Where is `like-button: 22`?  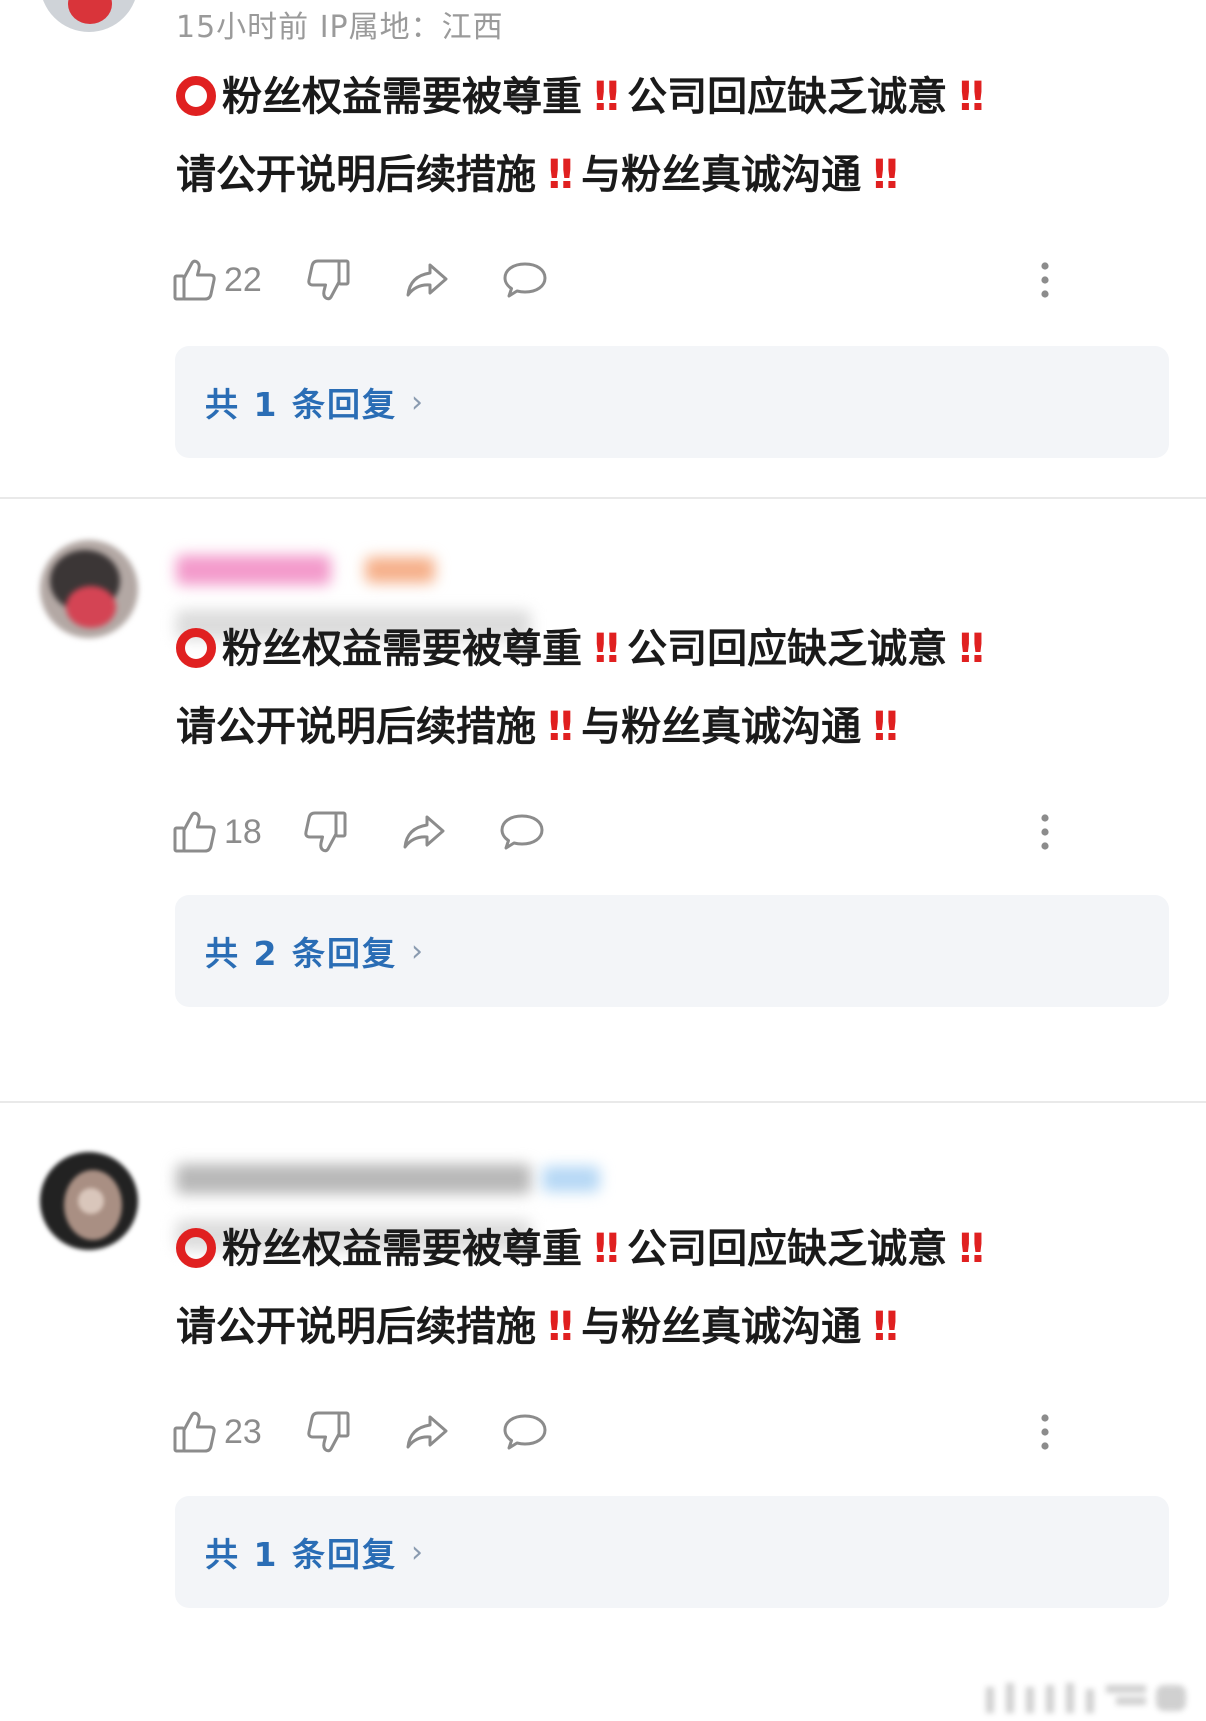 like-button: 22 is located at coordinates (217, 280).